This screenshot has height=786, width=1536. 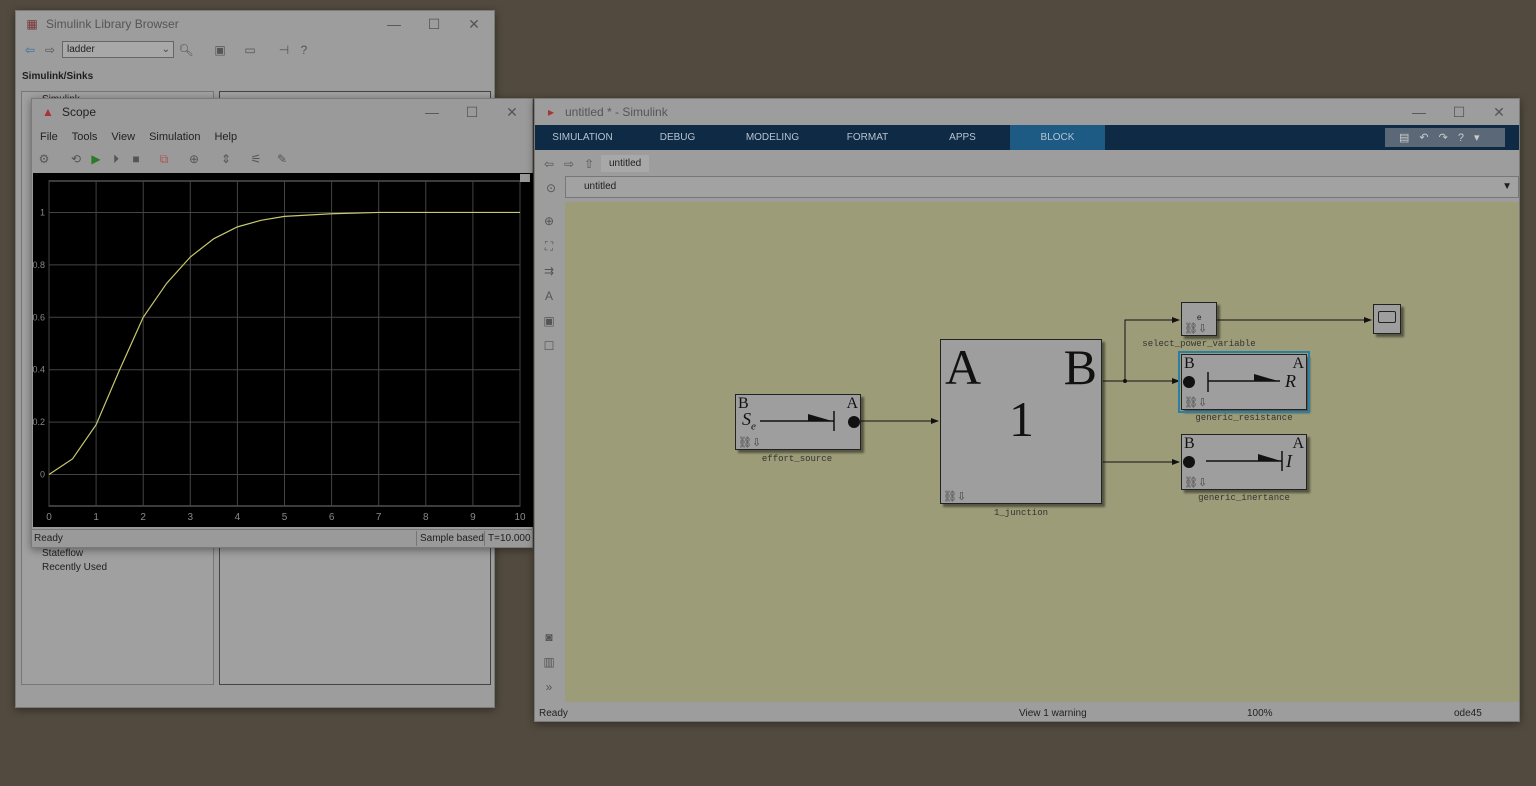 What do you see at coordinates (166, 49) in the screenshot?
I see `chevron-down-icon: ⌄` at bounding box center [166, 49].